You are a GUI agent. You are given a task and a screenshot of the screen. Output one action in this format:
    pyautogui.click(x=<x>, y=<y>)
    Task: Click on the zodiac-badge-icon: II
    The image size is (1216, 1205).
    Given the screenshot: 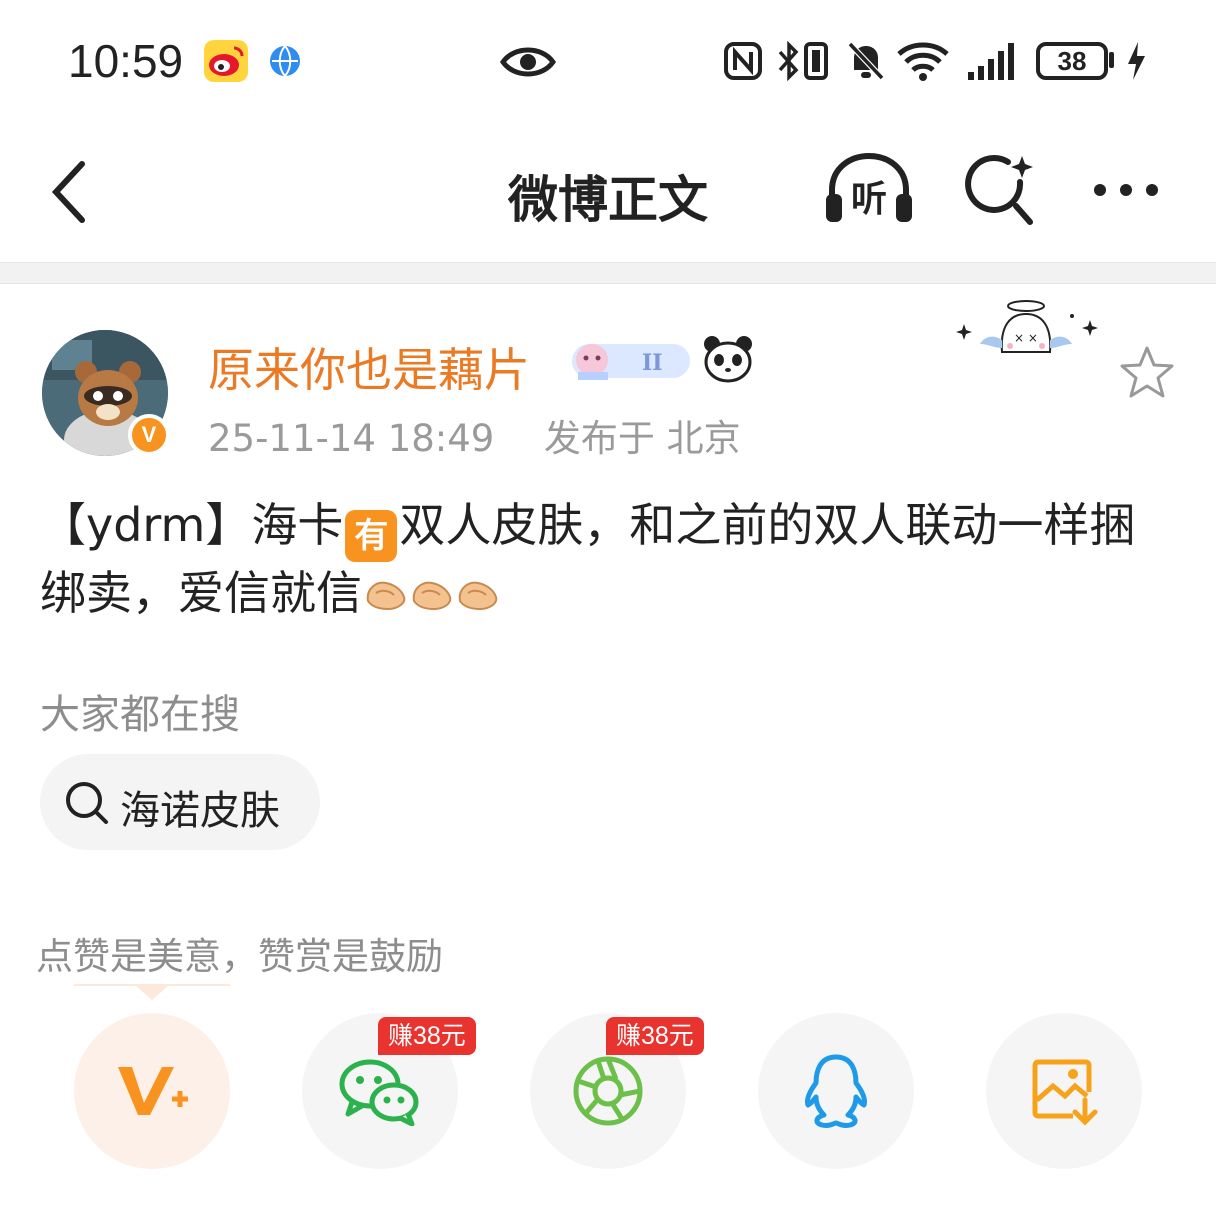 What is the action you would take?
    pyautogui.click(x=631, y=361)
    